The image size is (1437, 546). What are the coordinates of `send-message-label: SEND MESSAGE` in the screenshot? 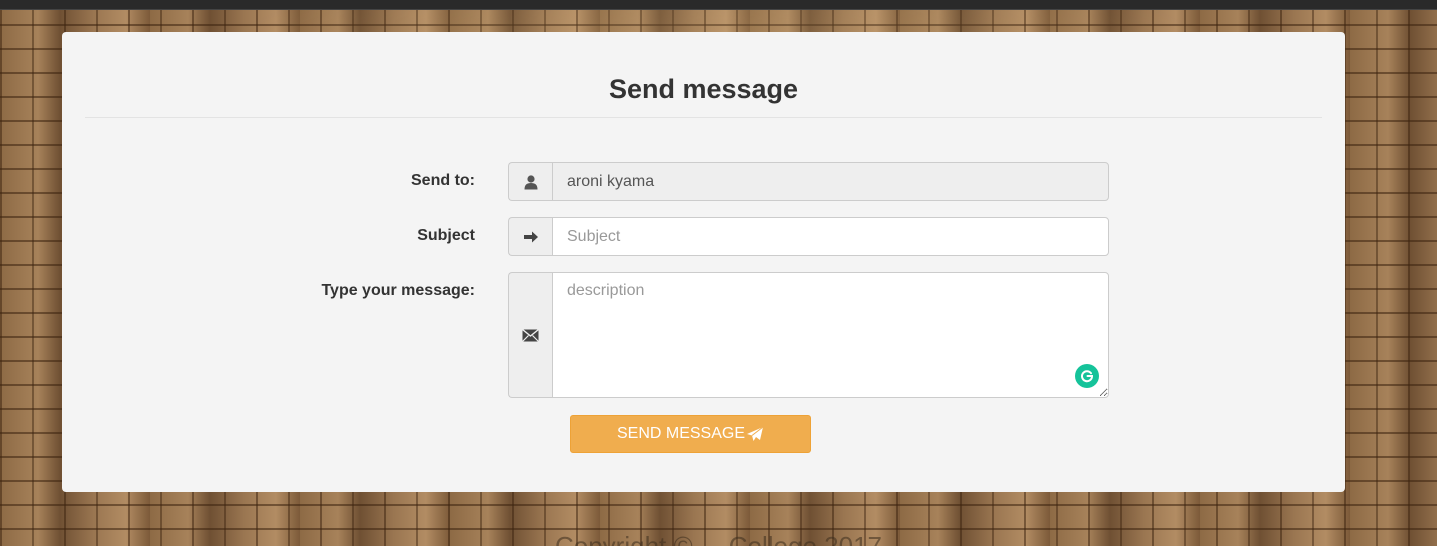 It's located at (681, 433).